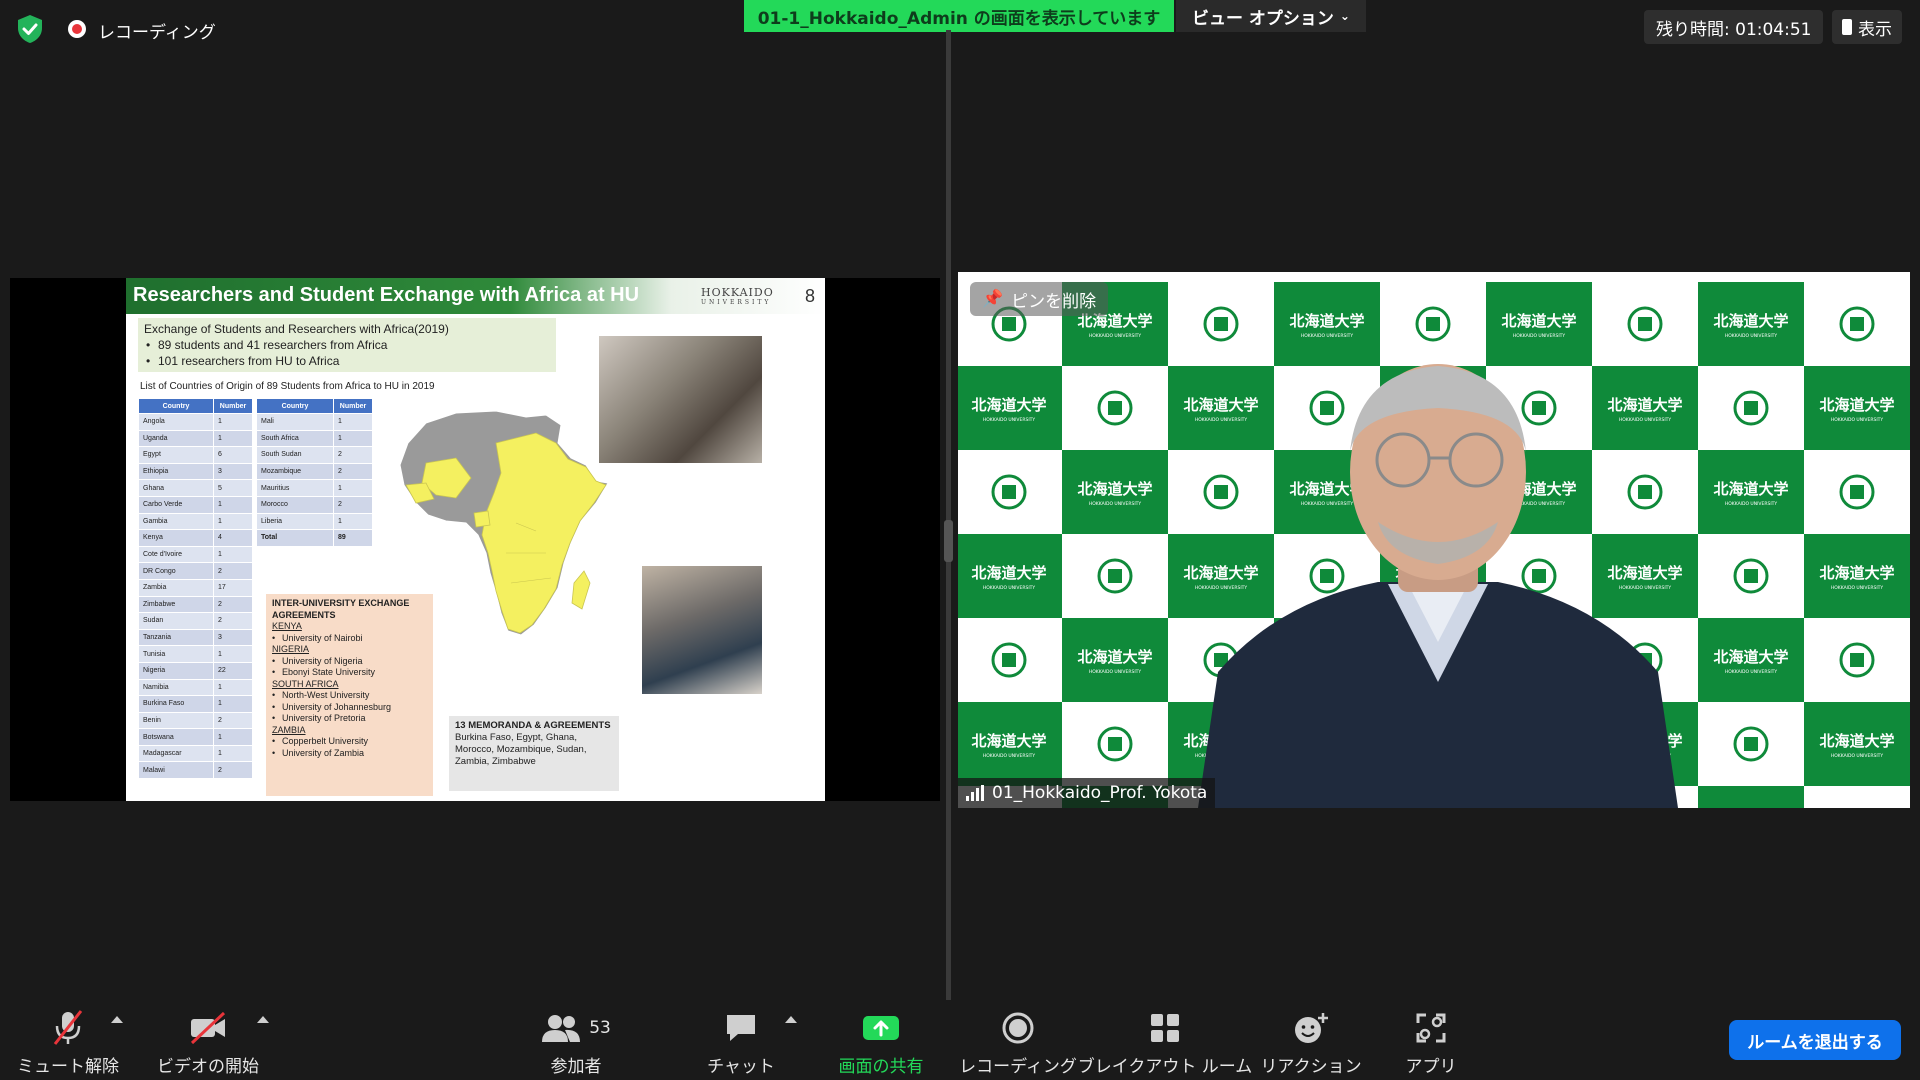  I want to click on record-icon, so click(1018, 1028).